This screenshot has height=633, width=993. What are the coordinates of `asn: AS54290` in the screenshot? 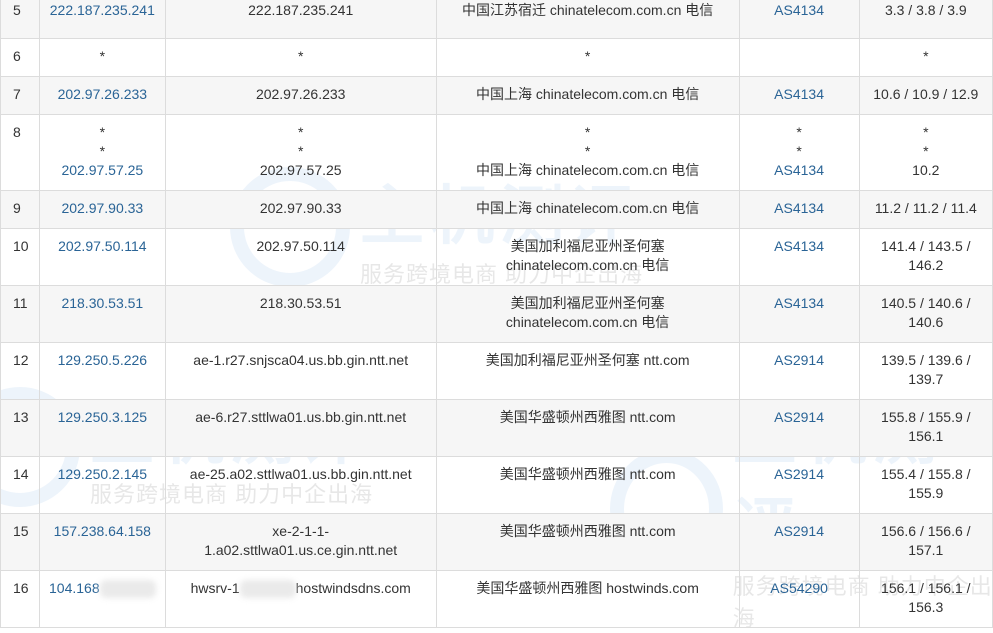 It's located at (799, 599).